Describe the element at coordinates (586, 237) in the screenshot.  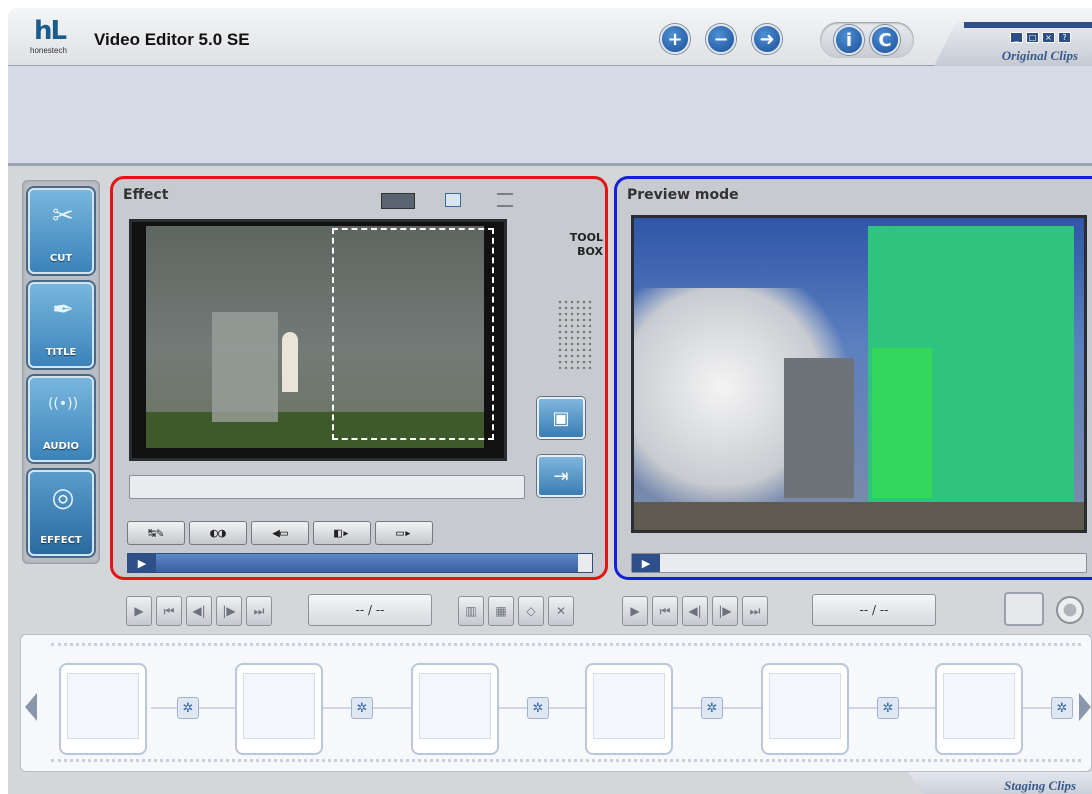
I see `toolbox-line1: TOOL` at that location.